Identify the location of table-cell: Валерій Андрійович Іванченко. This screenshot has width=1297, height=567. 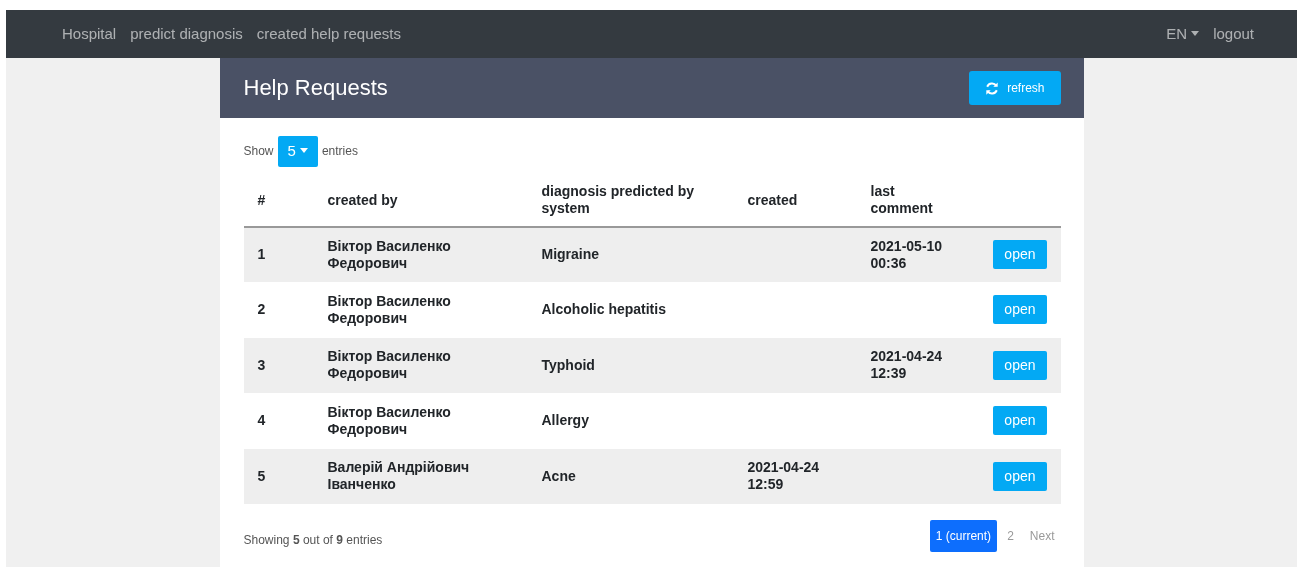
(420, 476).